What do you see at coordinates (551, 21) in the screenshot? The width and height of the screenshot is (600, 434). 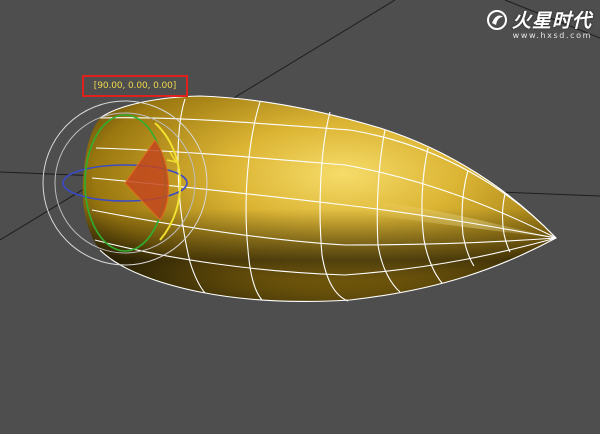 I see `watermark-brand: 火星时代` at bounding box center [551, 21].